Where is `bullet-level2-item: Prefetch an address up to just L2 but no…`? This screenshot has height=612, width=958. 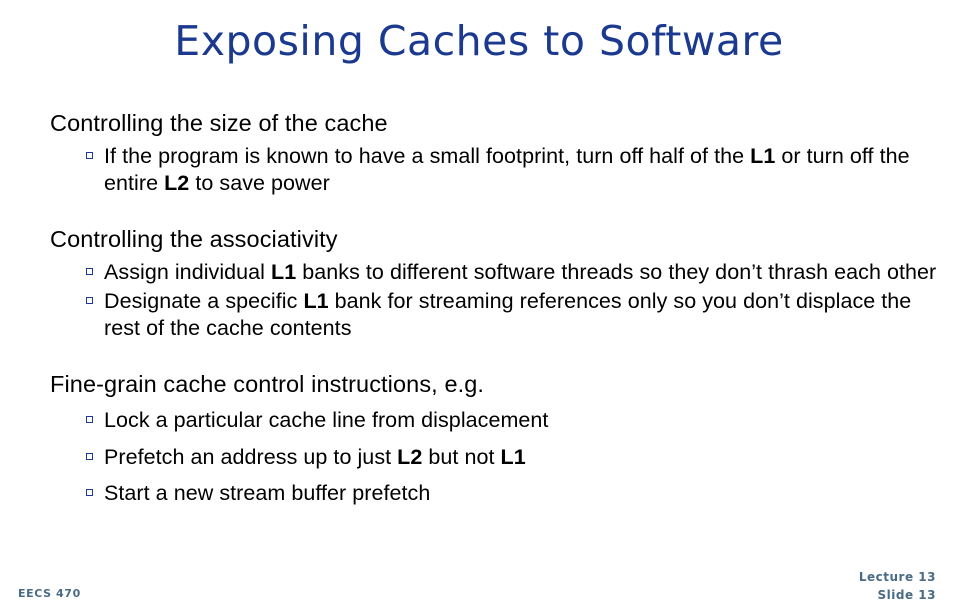
bullet-level2-item: Prefetch an address up to just L2 but no… is located at coordinates (512, 458).